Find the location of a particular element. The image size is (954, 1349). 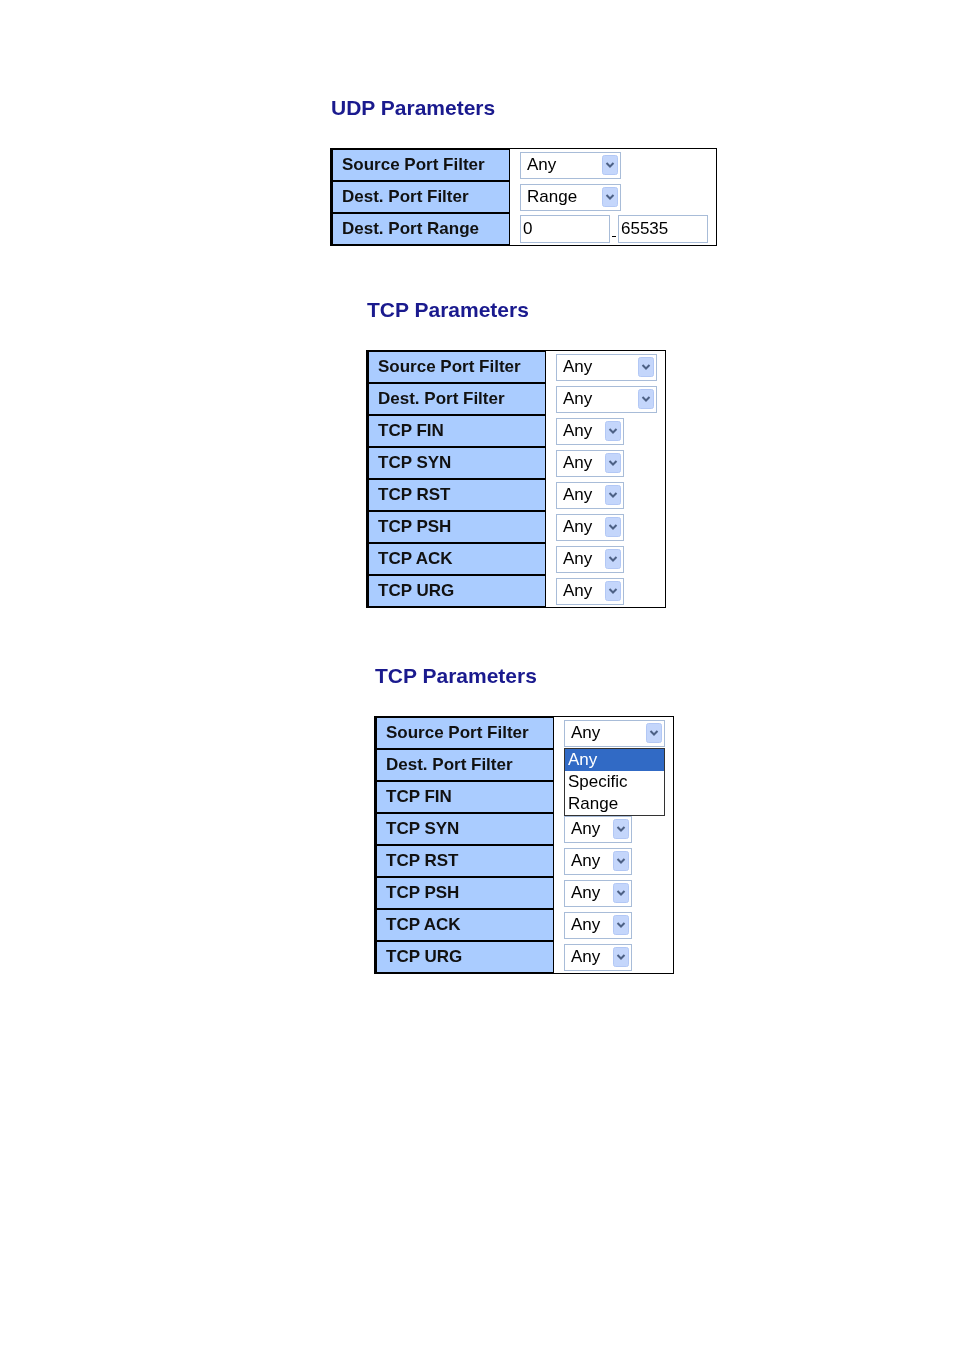

dropdown: Range is located at coordinates (570, 197).